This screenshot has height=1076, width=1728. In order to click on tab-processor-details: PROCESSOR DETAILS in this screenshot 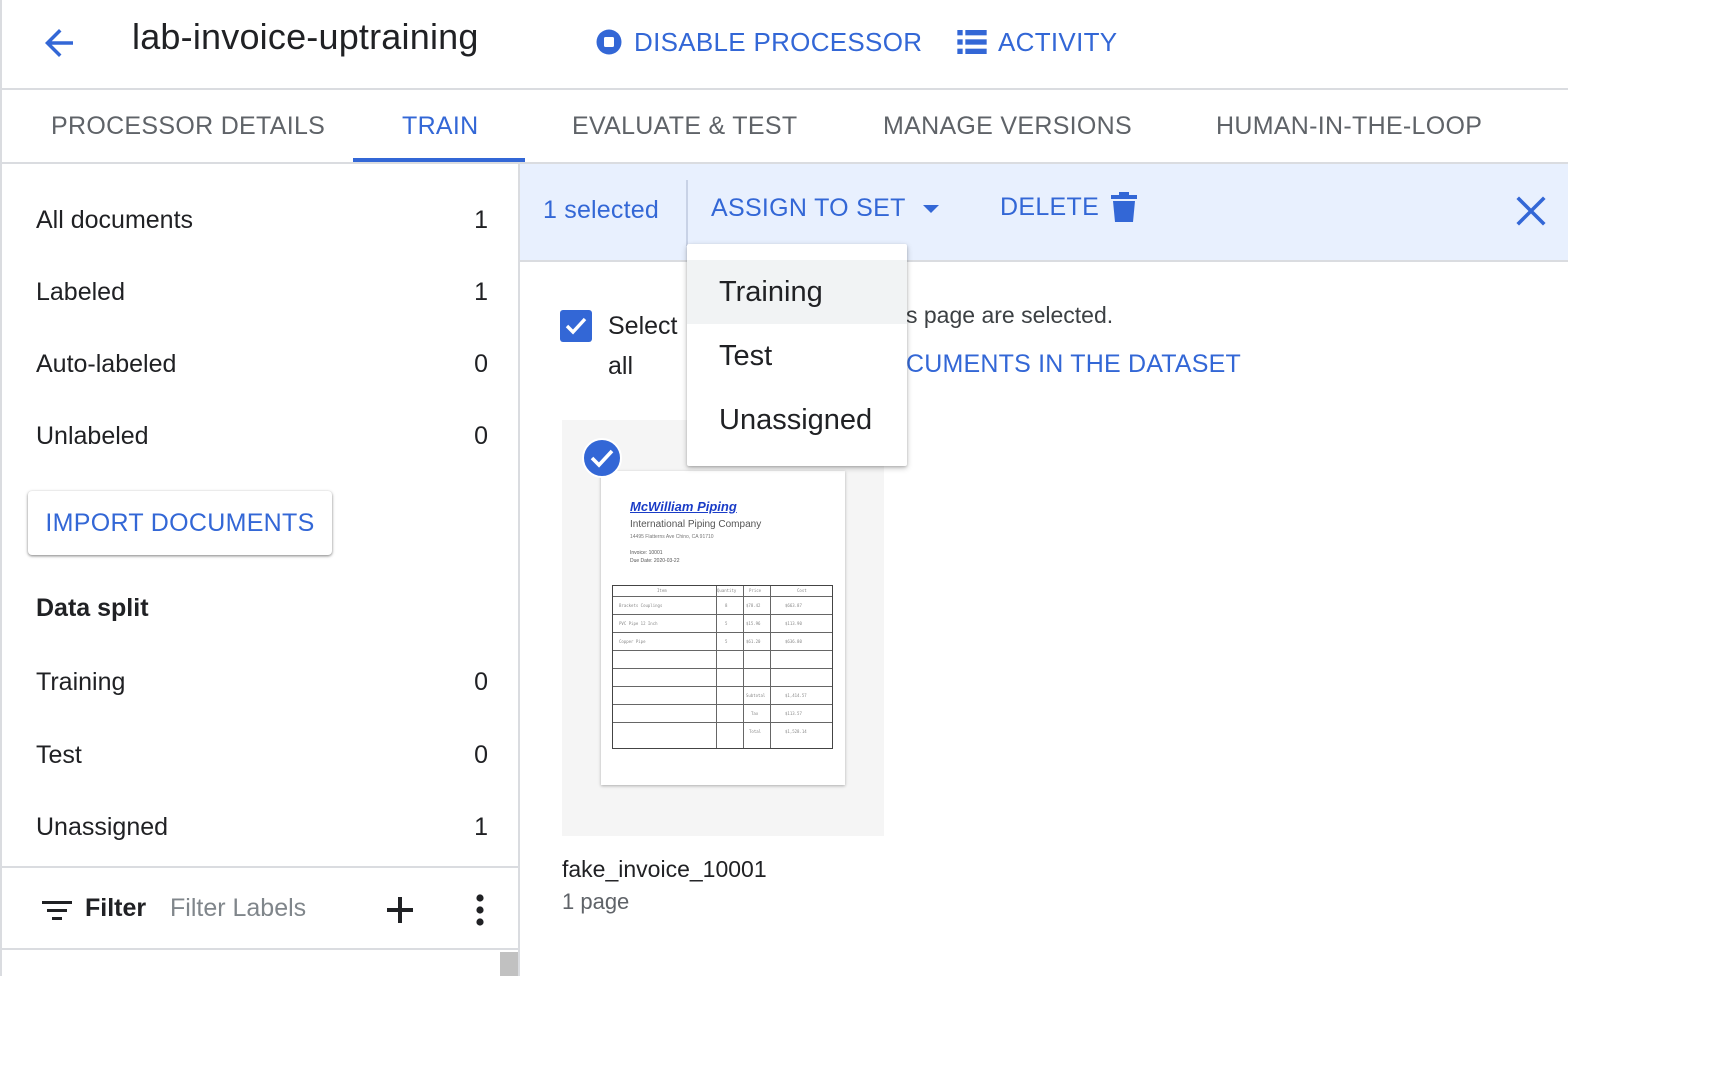, I will do `click(188, 126)`.